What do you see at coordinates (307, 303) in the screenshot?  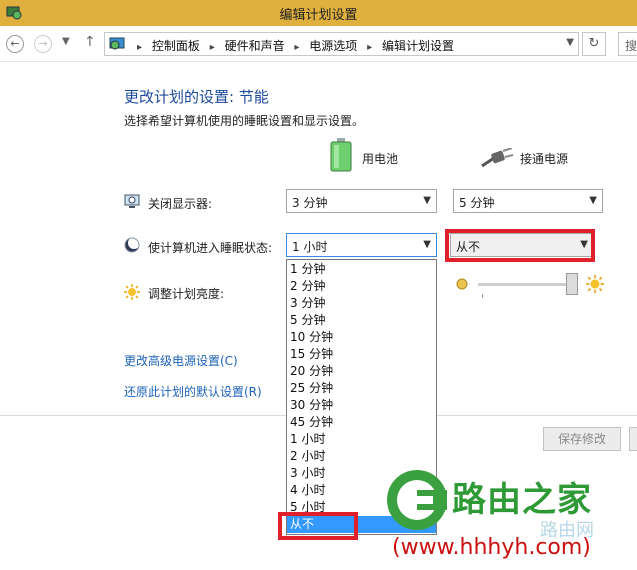 I see `dropdown-option: 3 分钟` at bounding box center [307, 303].